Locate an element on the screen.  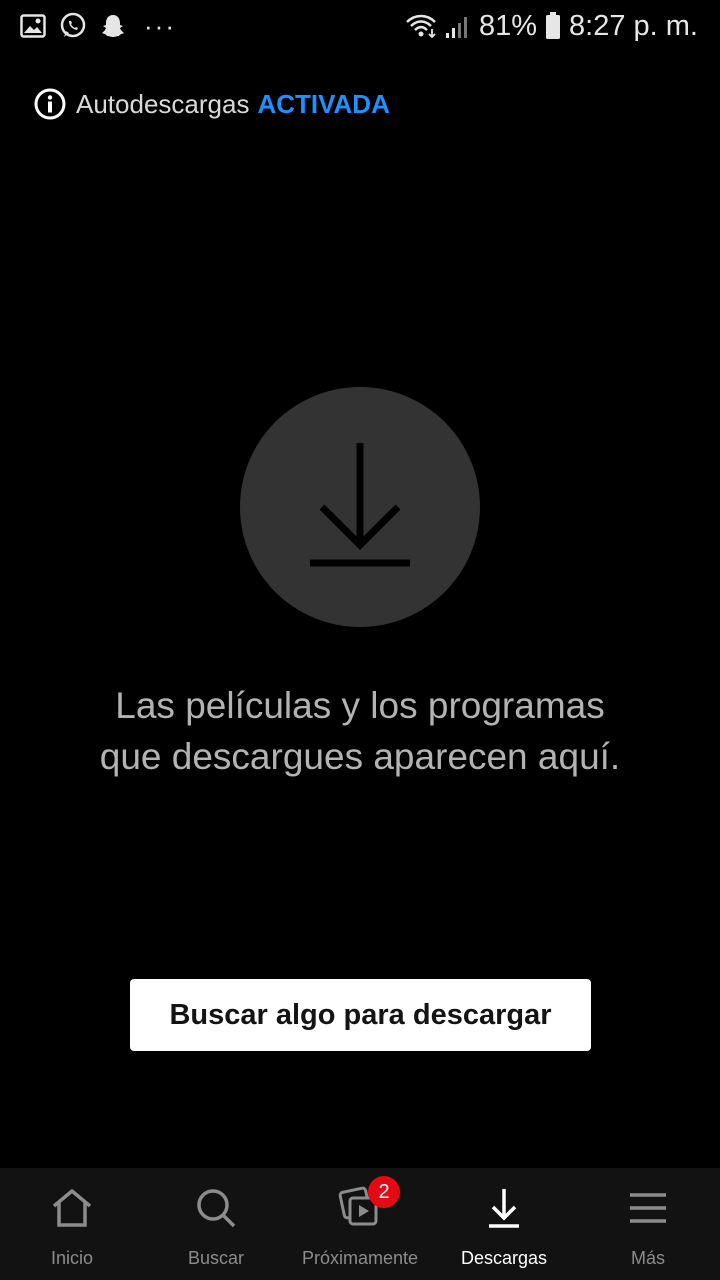
nav-label-descargas: Descargas is located at coordinates (504, 1258).